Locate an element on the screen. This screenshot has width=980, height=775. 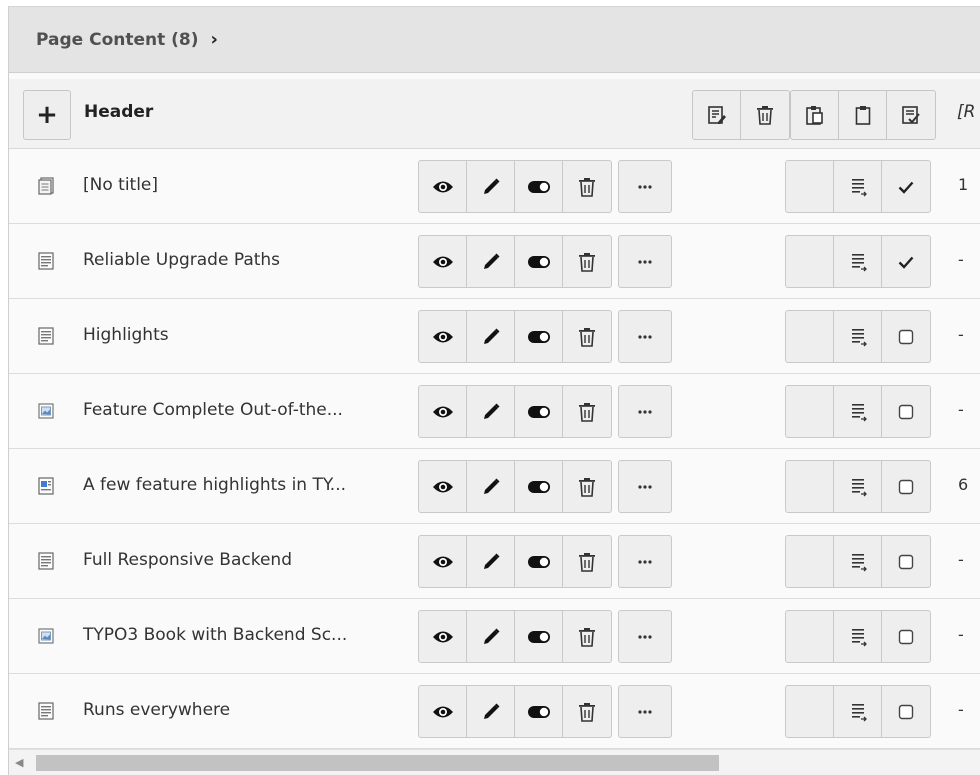
row-title: Highlights is located at coordinates (126, 335).